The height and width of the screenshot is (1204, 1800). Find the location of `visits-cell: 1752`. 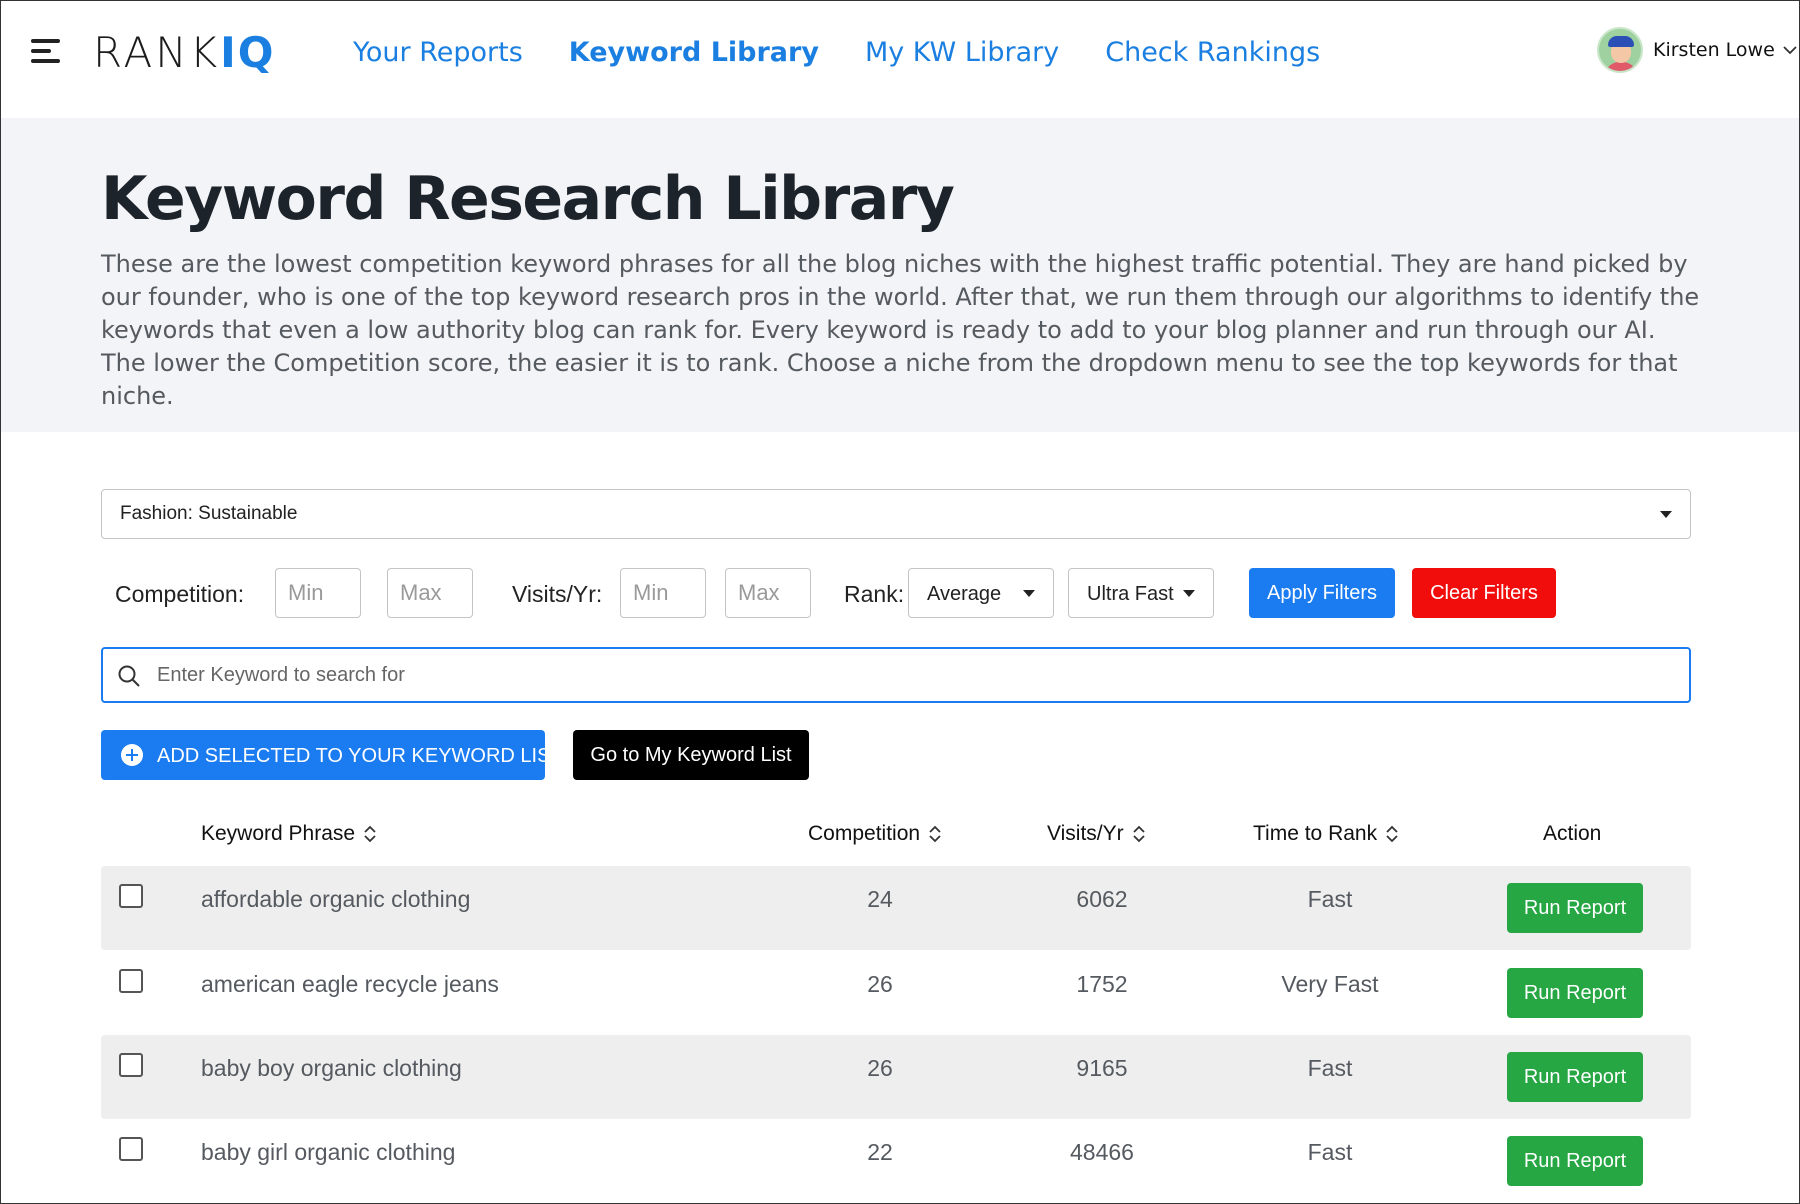

visits-cell: 1752 is located at coordinates (1102, 984).